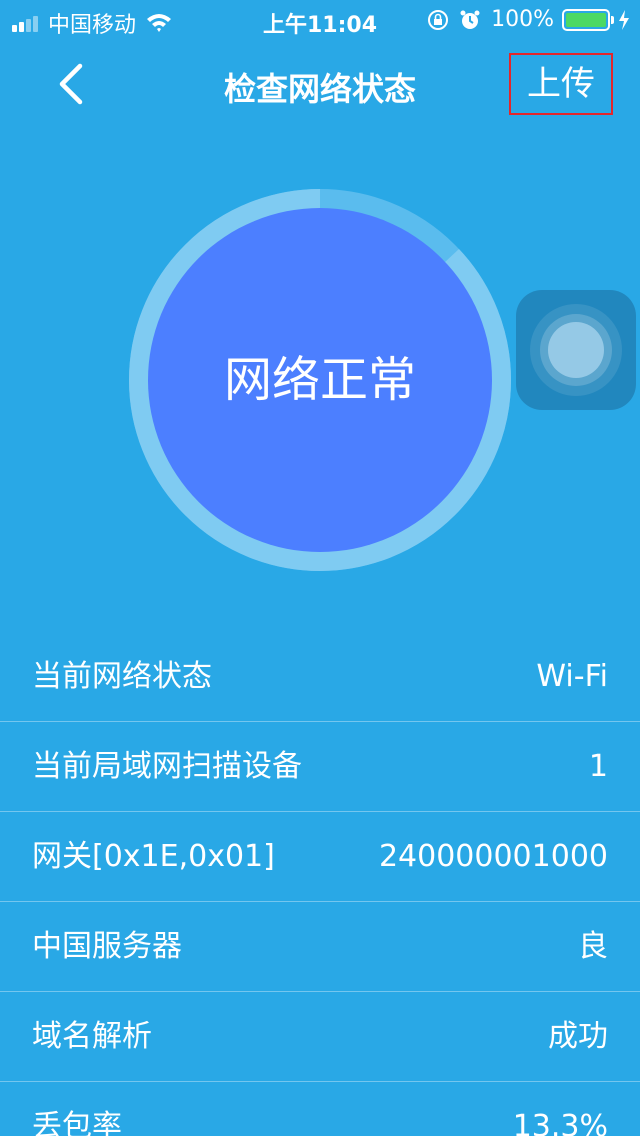 The width and height of the screenshot is (640, 1136). I want to click on list-item-dns-resolution: 域名解析 成功, so click(320, 1037).